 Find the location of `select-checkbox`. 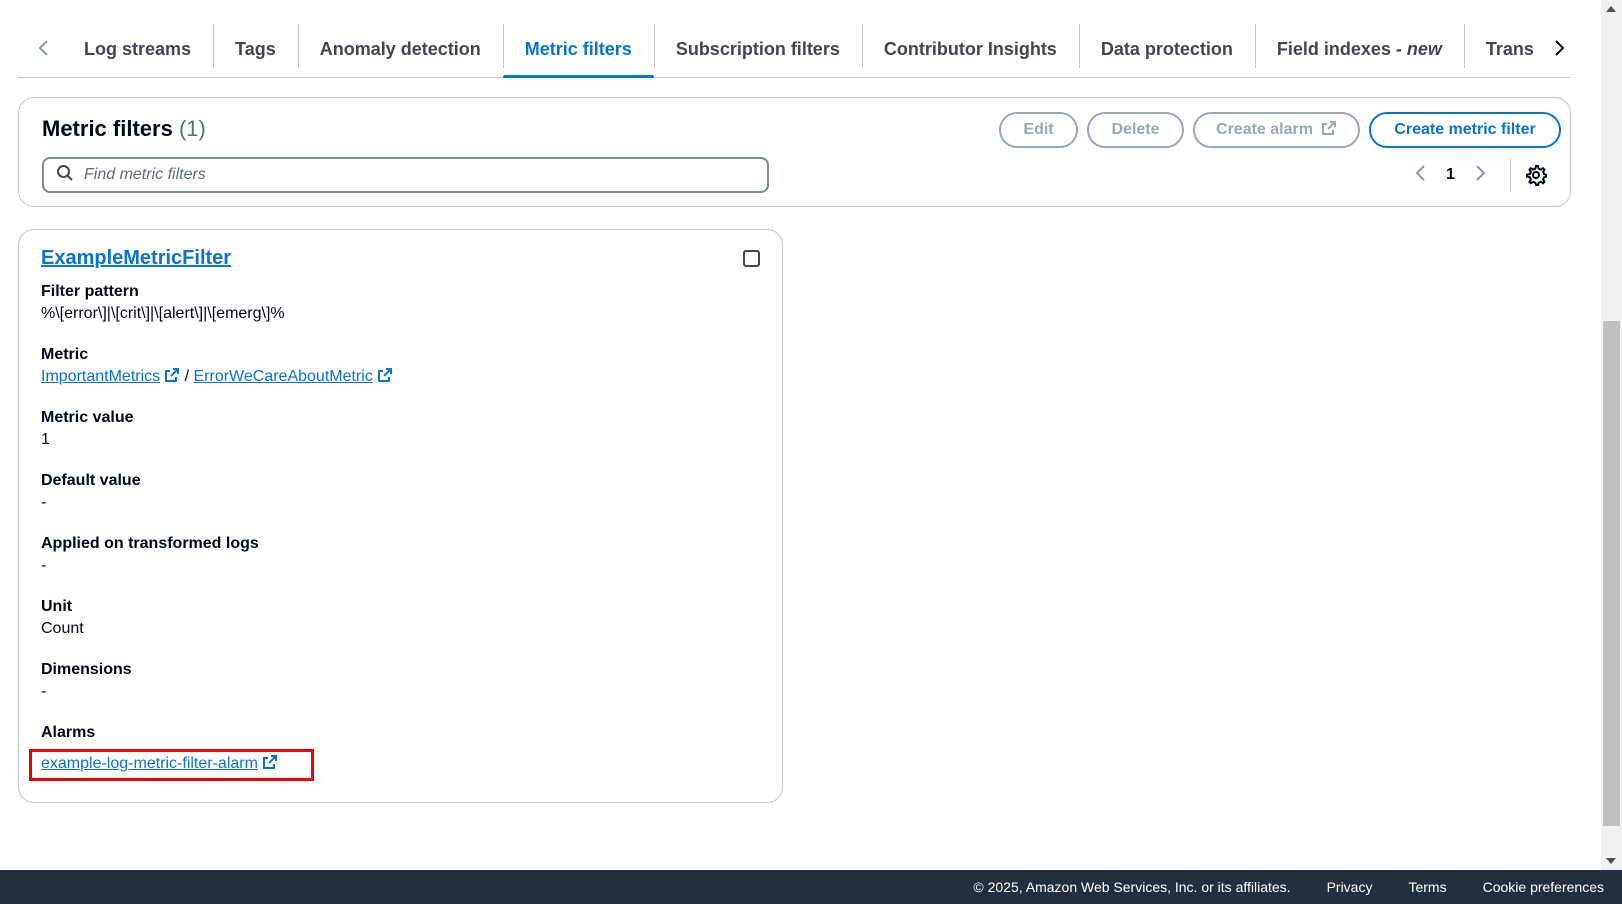

select-checkbox is located at coordinates (751, 258).